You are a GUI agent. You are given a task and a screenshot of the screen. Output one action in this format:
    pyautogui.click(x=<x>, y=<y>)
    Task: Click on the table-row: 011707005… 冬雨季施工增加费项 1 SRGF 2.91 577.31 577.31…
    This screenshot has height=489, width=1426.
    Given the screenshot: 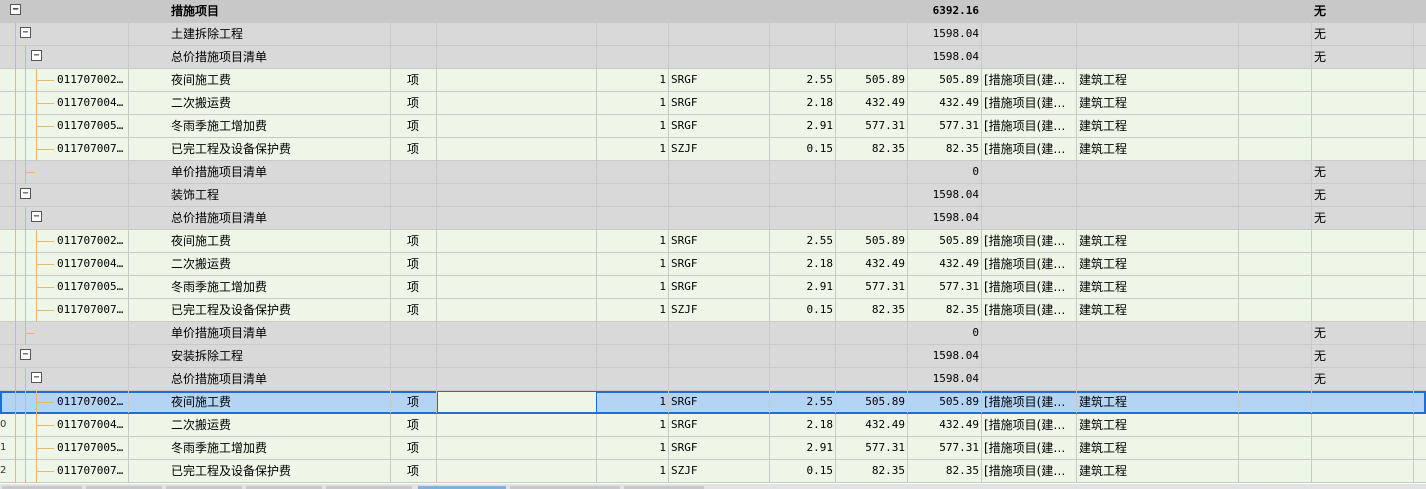 What is the action you would take?
    pyautogui.click(x=713, y=126)
    